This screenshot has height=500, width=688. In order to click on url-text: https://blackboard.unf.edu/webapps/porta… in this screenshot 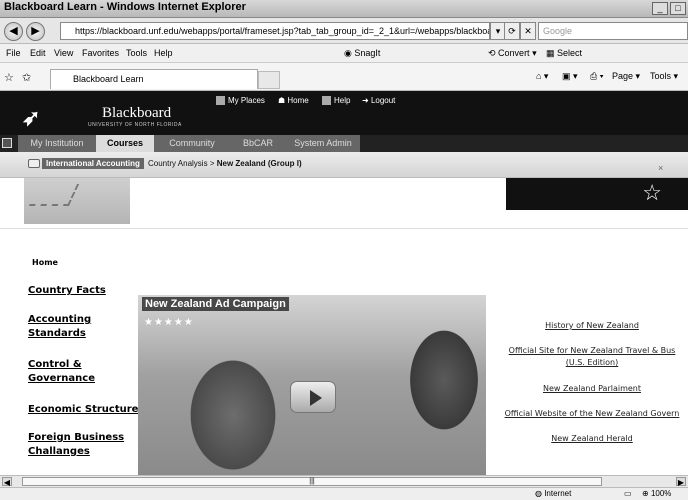, I will do `click(282, 31)`.